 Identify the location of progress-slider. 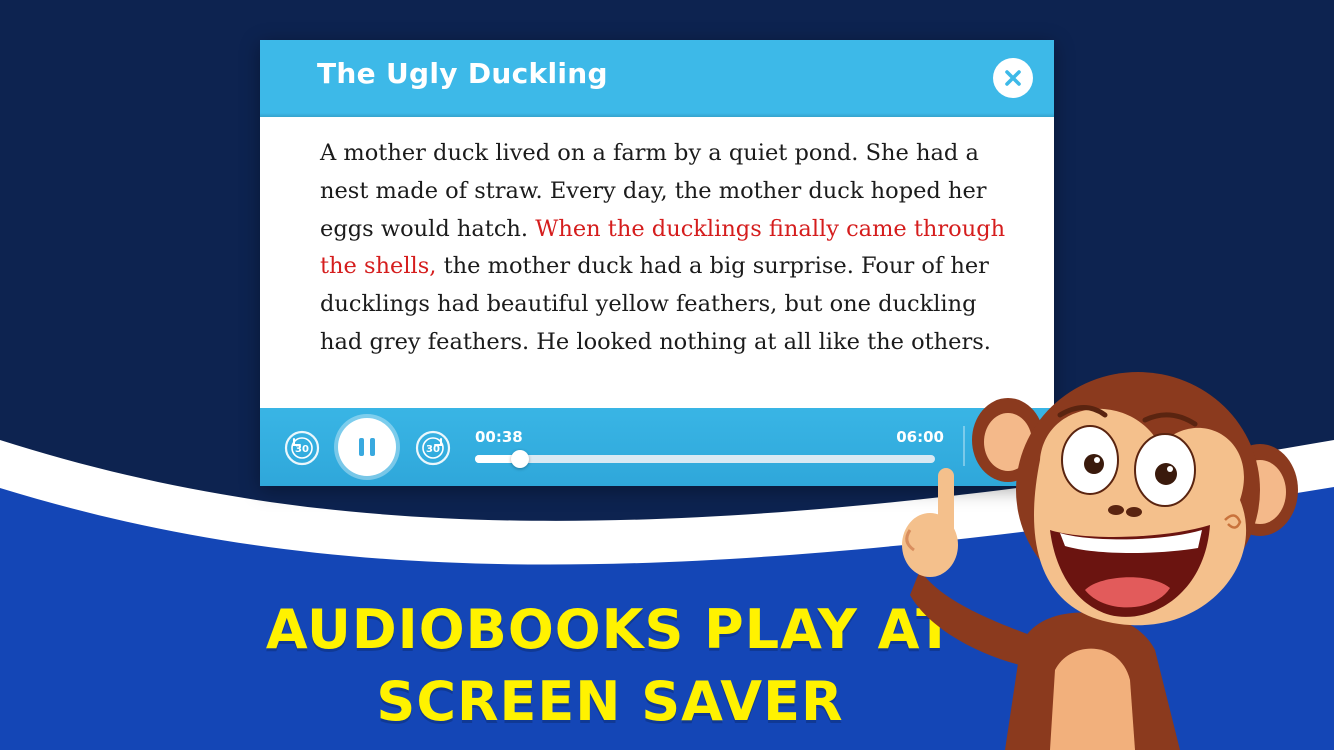
(705, 459).